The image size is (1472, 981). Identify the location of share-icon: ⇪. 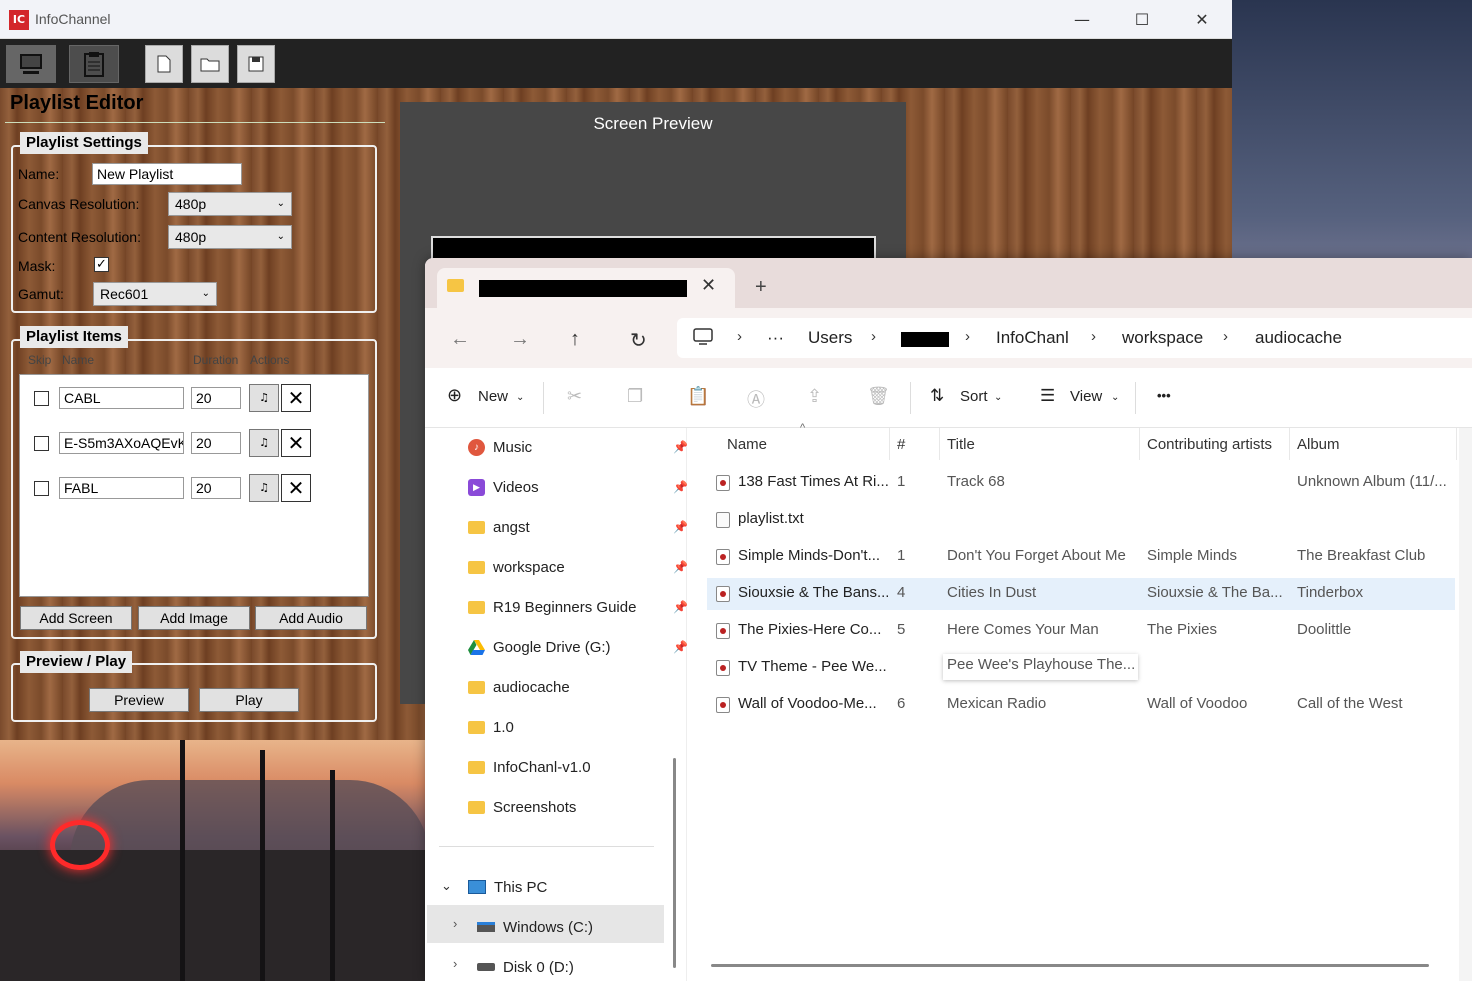
(814, 396).